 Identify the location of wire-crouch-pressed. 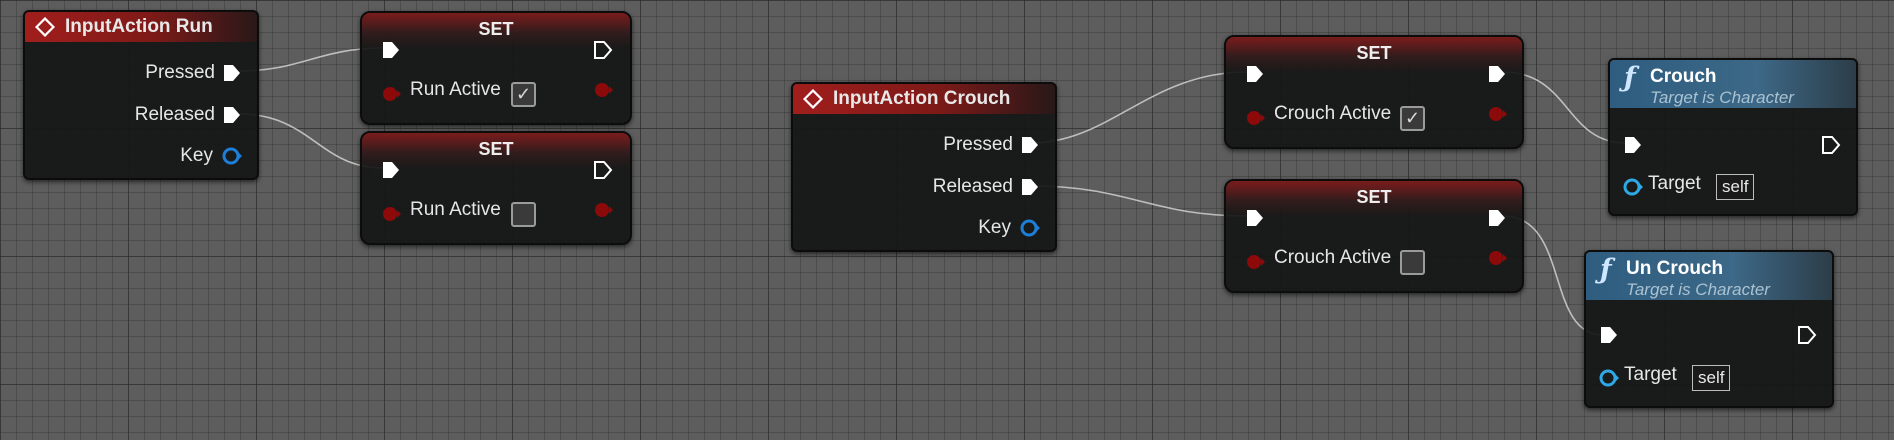
(1139, 107).